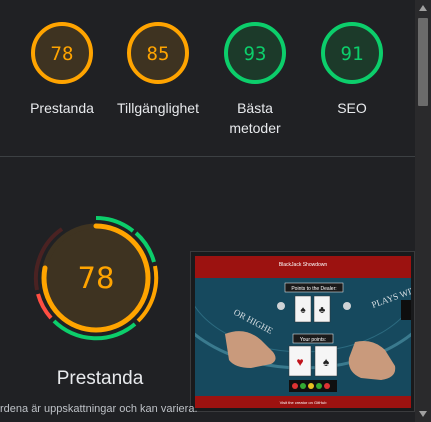 This screenshot has height=422, width=431. I want to click on vertical-scrollbar, so click(423, 211).